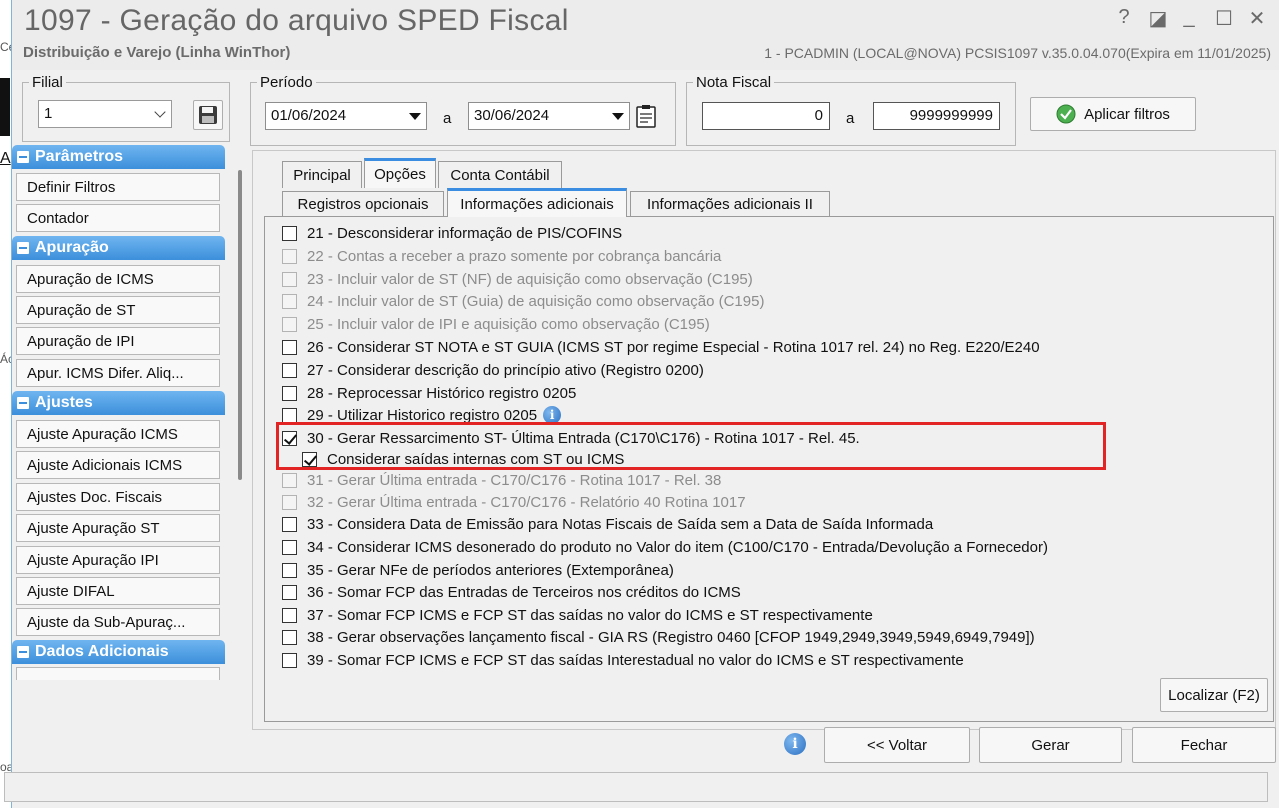  Describe the element at coordinates (118, 248) in the screenshot. I see `sidebar-section-apuracao: Apuração` at that location.